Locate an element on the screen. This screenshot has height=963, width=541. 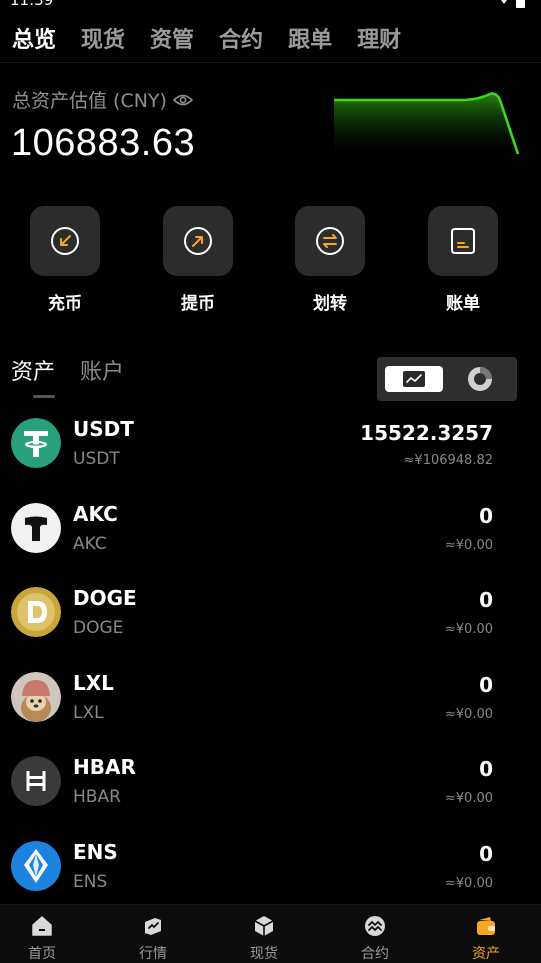
nav-contract: 合约 is located at coordinates (375, 934).